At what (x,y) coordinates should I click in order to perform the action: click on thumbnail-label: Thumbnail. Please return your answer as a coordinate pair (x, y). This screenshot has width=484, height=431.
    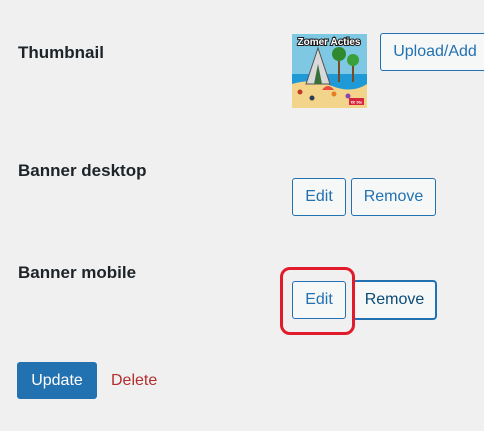
    Looking at the image, I should click on (61, 52).